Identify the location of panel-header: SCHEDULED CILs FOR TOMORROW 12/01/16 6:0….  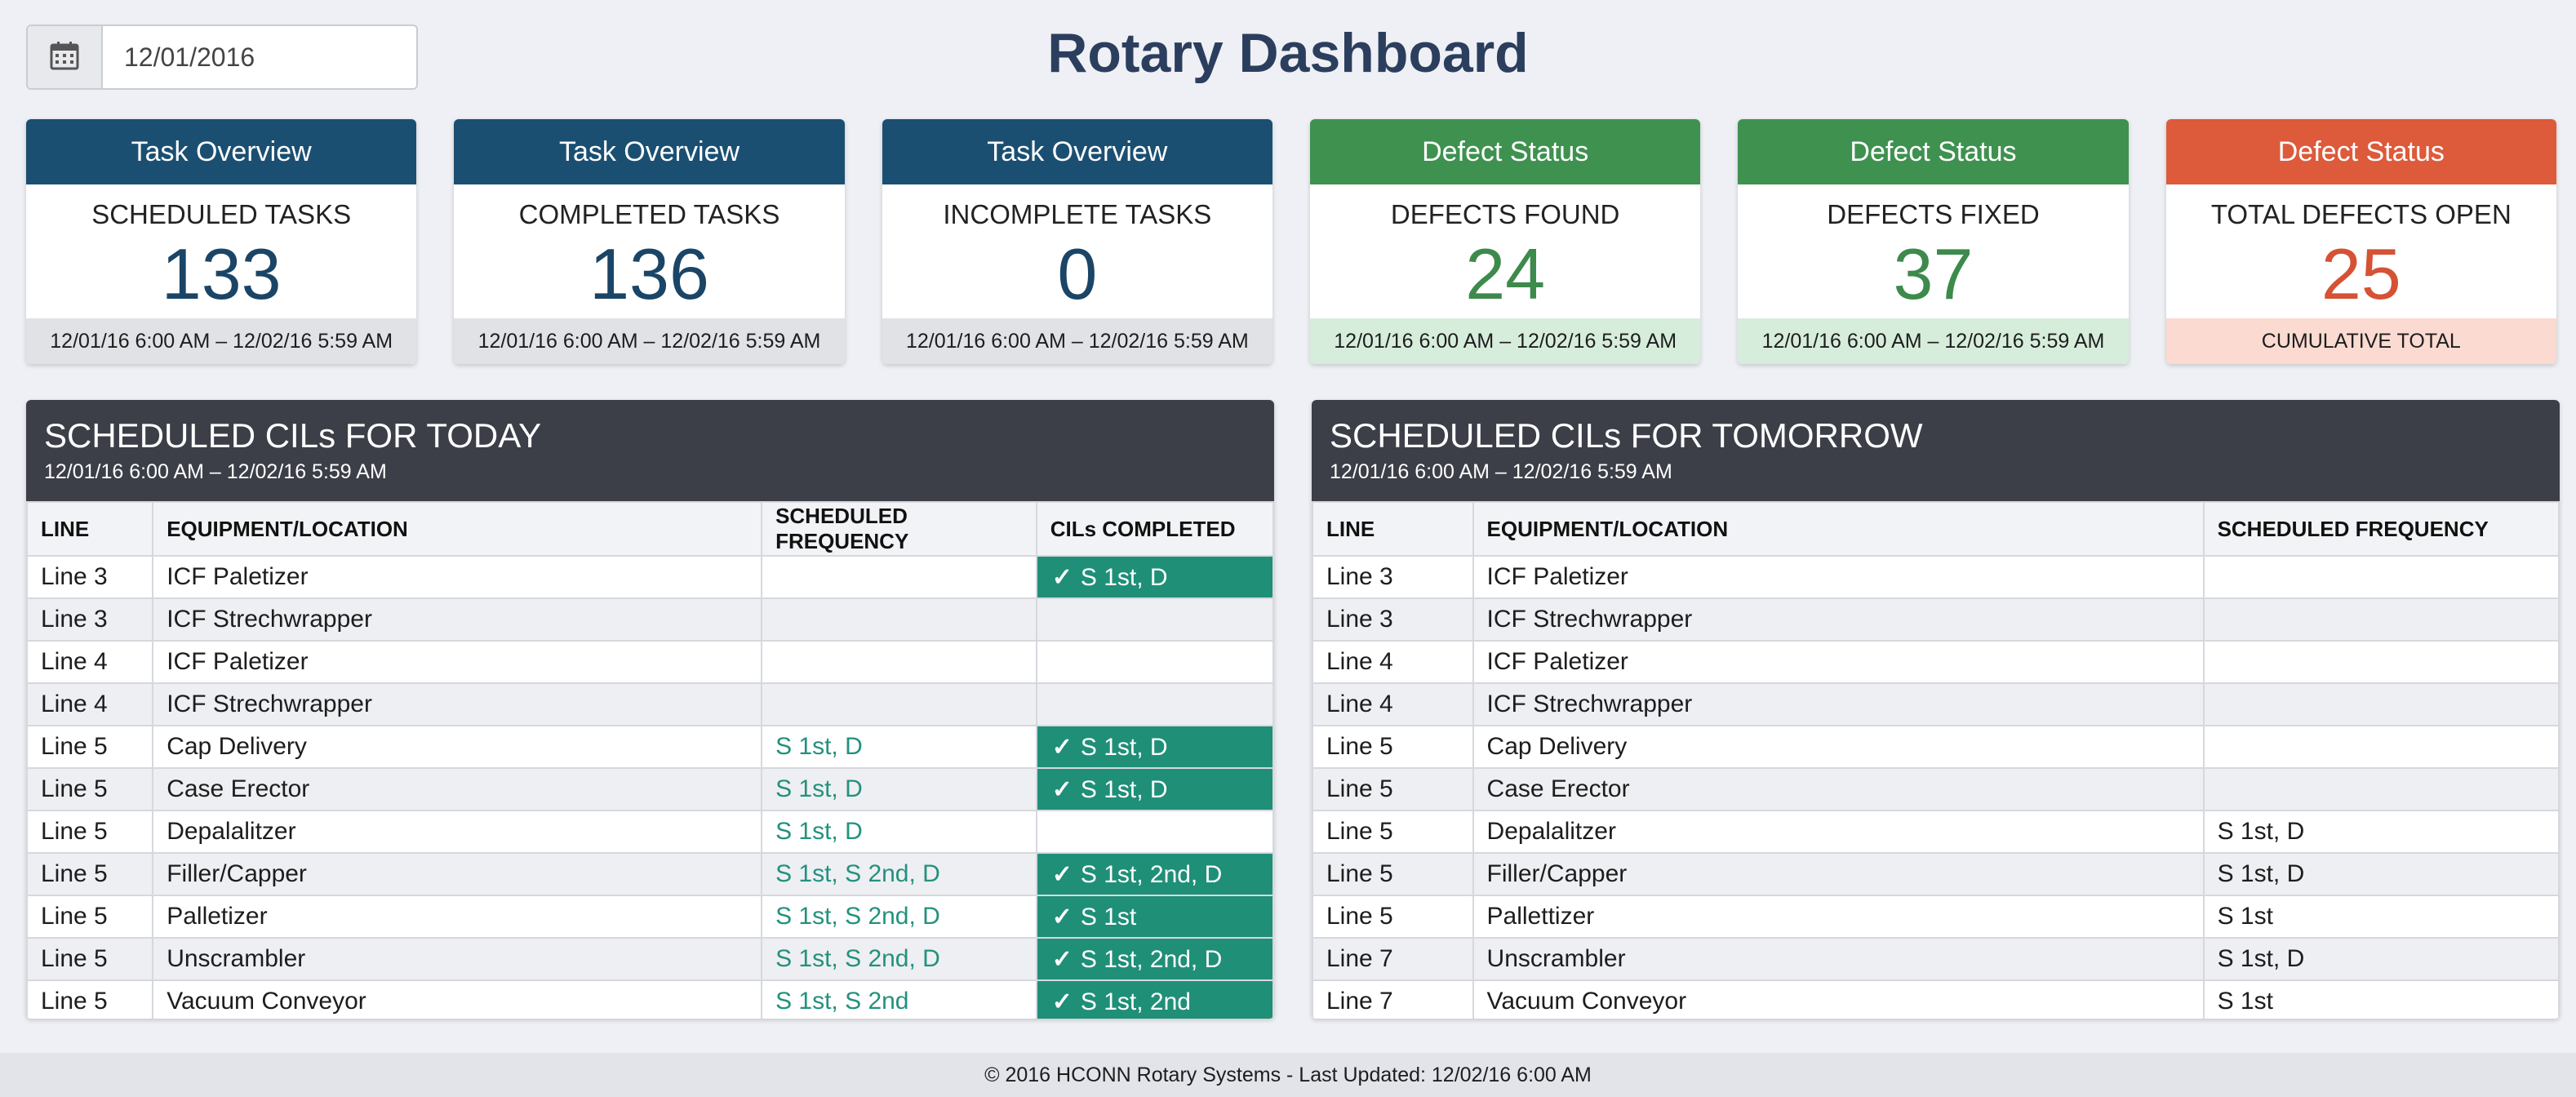
(1936, 451).